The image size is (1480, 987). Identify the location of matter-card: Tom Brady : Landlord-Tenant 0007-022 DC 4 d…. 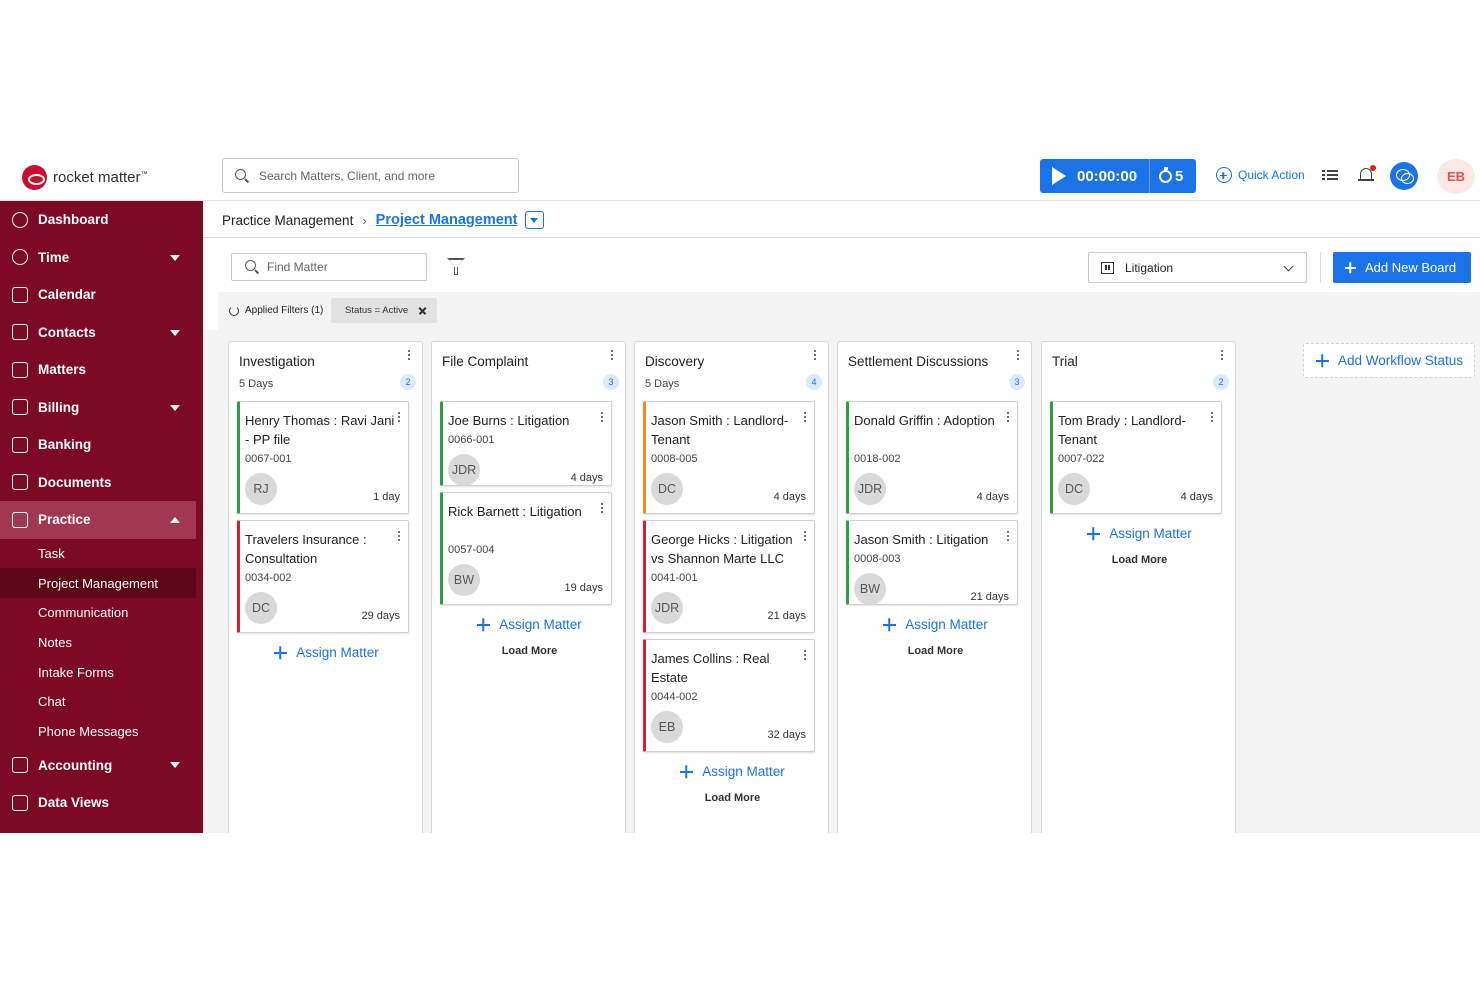
(1136, 457).